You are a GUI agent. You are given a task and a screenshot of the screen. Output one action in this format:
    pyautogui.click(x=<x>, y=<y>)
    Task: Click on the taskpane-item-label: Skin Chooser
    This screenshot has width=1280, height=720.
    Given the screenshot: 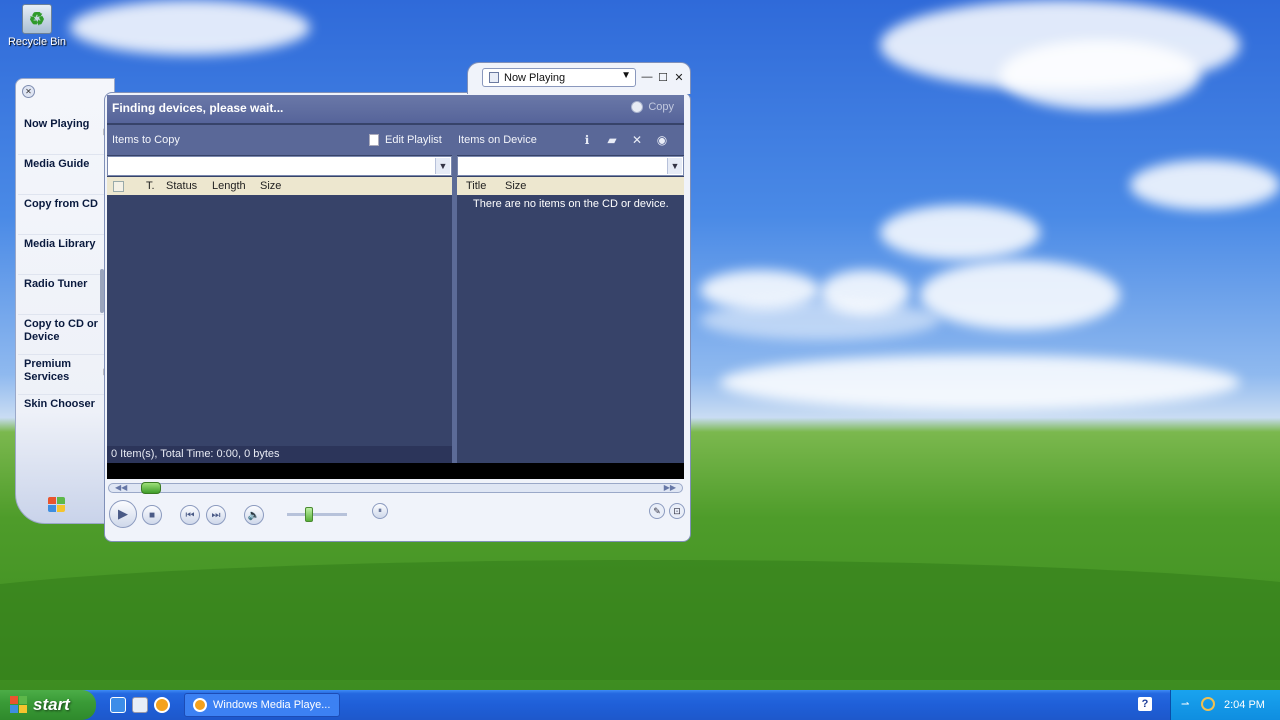 What is the action you would take?
    pyautogui.click(x=59, y=404)
    